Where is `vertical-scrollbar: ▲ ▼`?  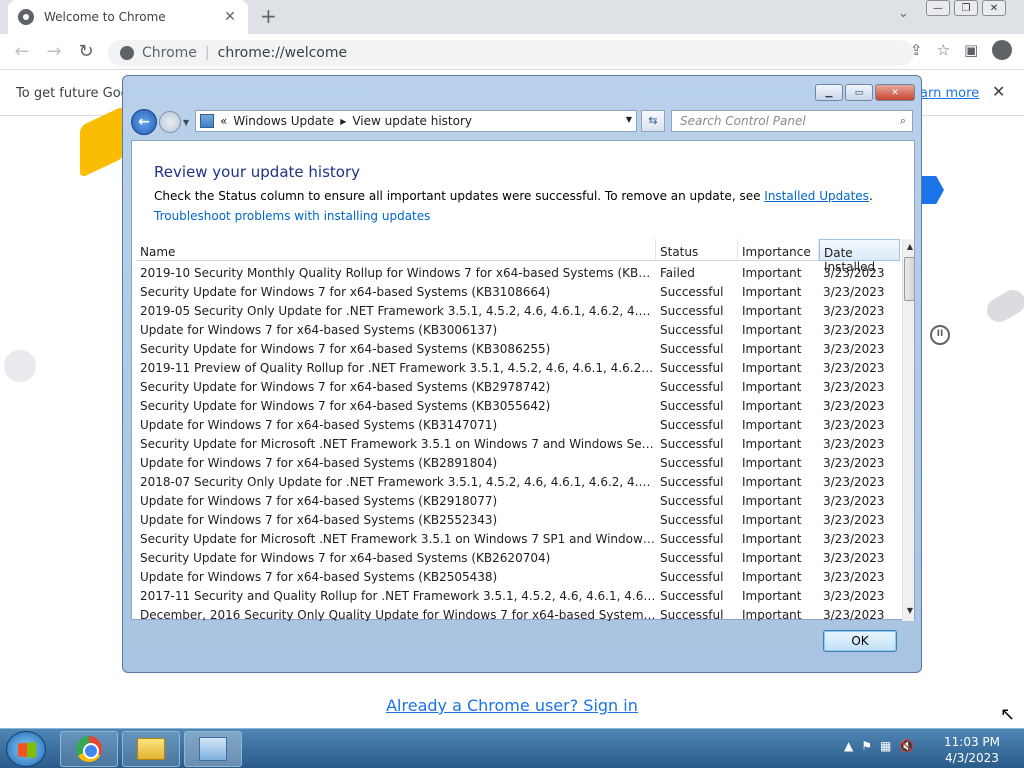 vertical-scrollbar: ▲ ▼ is located at coordinates (908, 430).